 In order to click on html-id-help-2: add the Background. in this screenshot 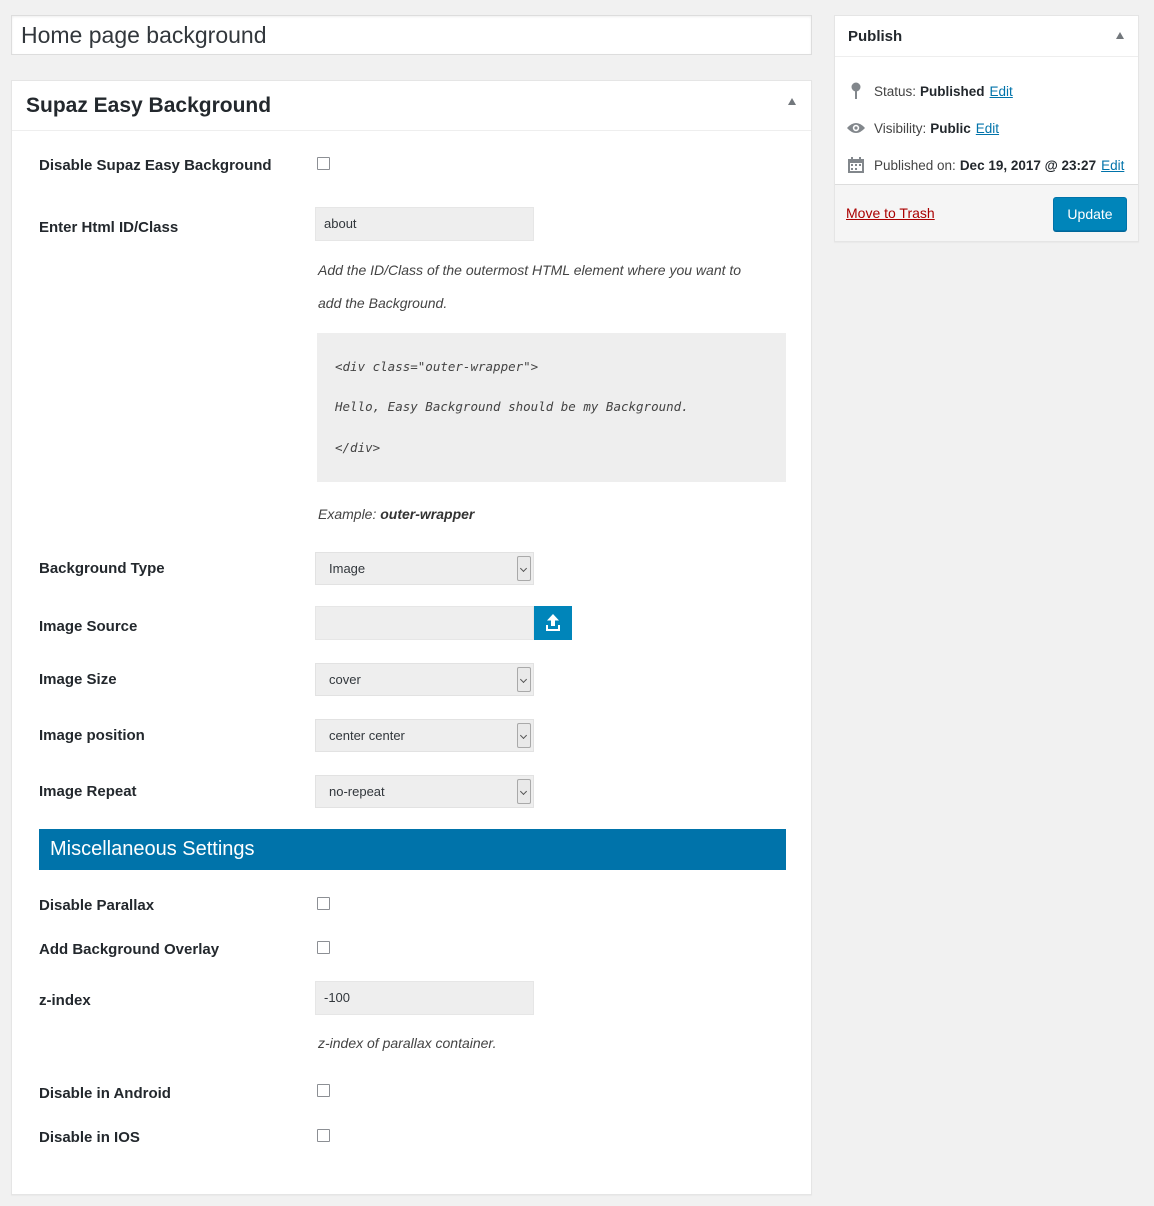, I will do `click(383, 303)`.